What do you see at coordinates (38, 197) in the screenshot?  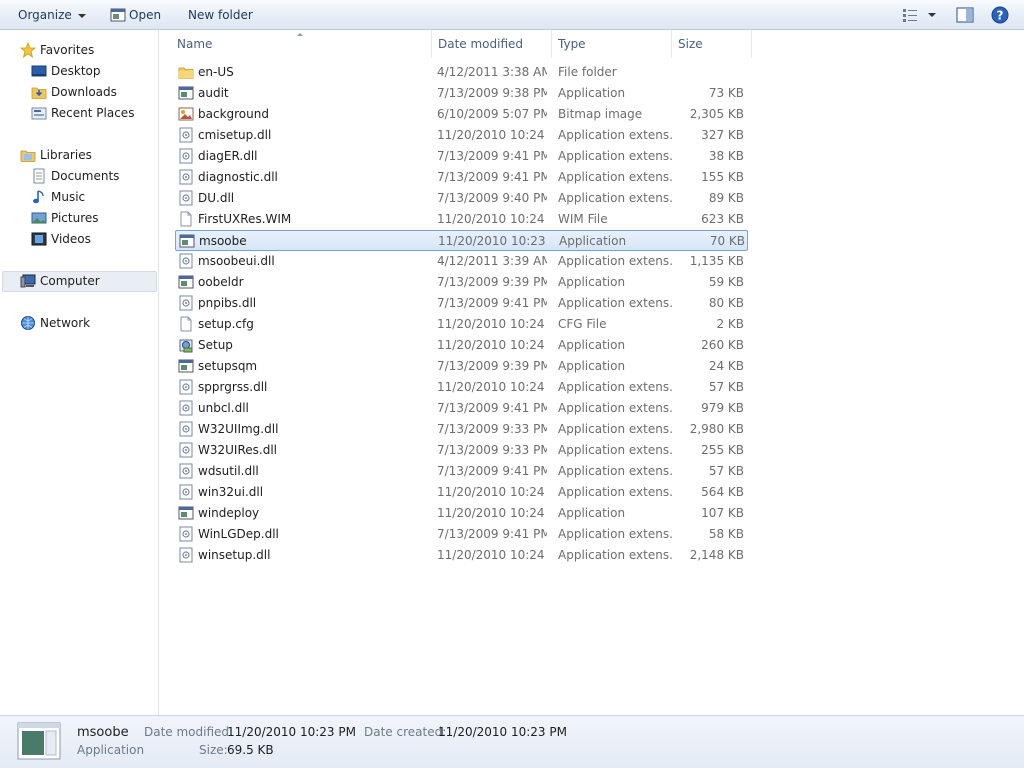 I see `music-note-icon` at bounding box center [38, 197].